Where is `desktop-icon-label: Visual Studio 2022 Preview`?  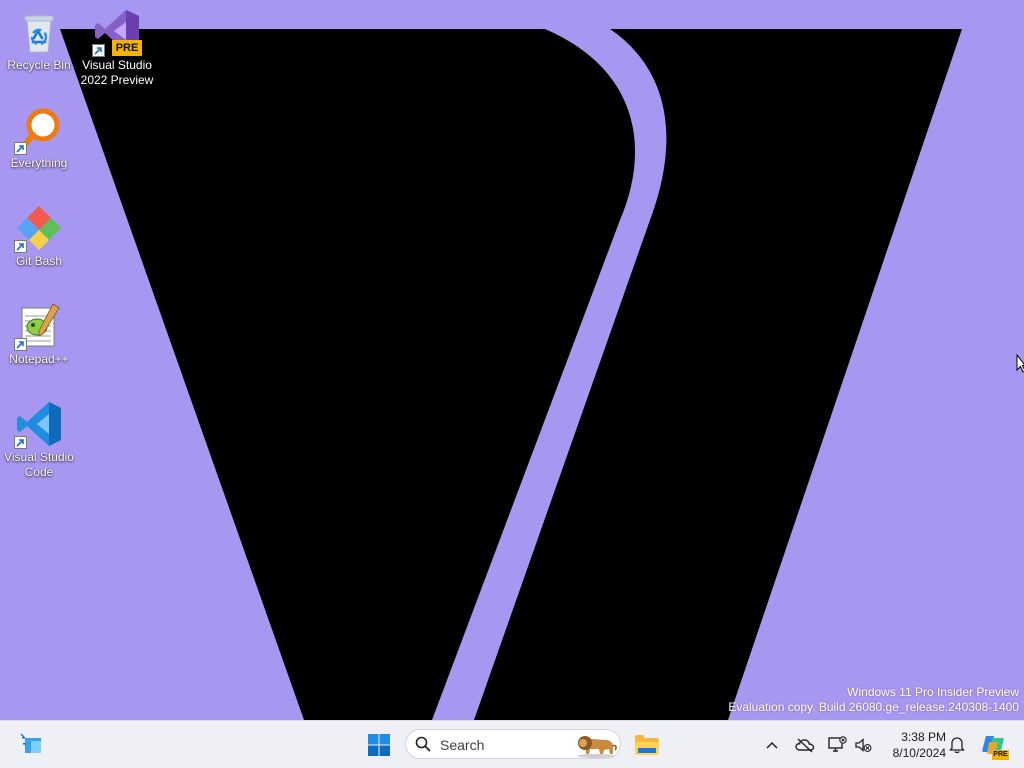
desktop-icon-label: Visual Studio 2022 Preview is located at coordinates (117, 72).